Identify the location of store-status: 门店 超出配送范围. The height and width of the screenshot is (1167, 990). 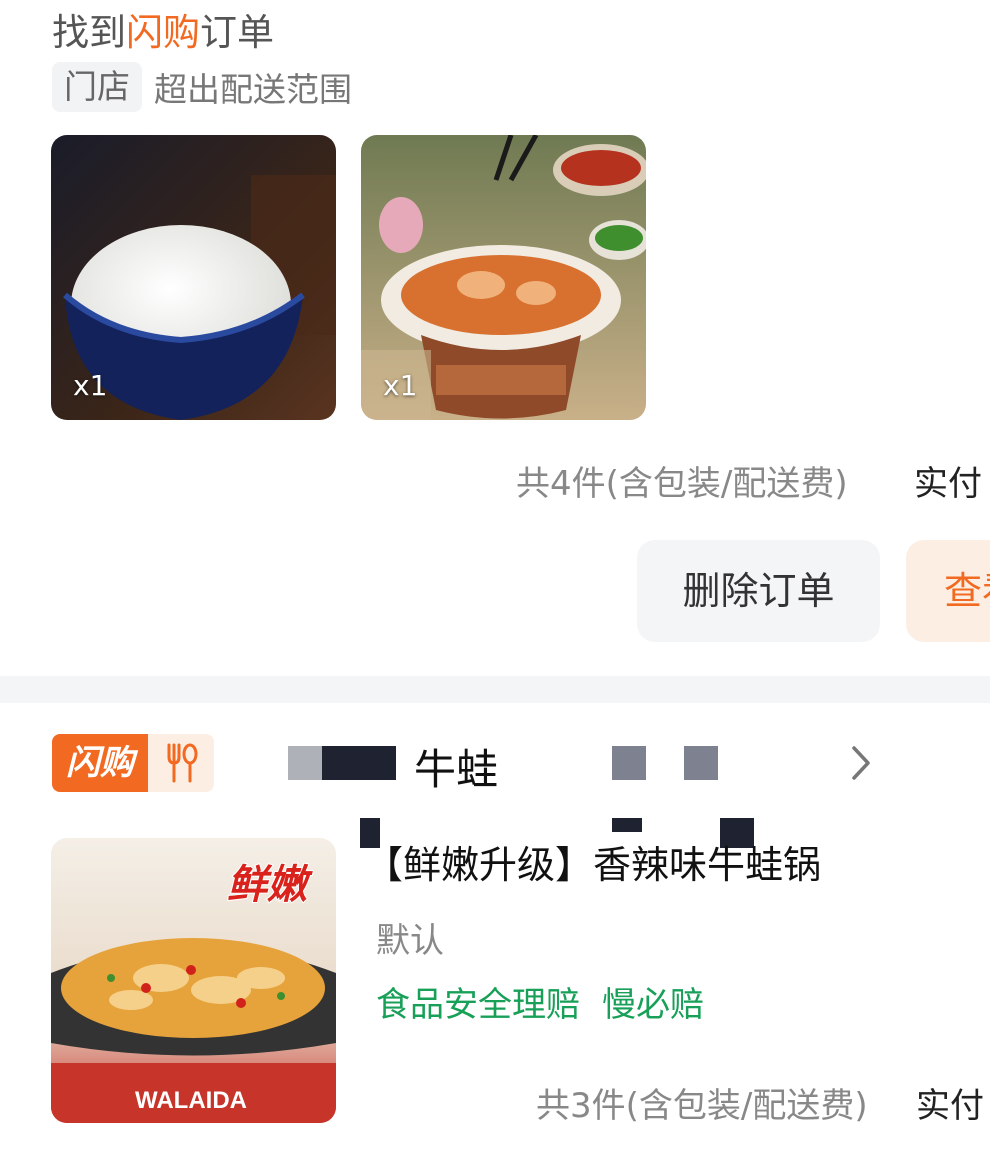
(202, 87).